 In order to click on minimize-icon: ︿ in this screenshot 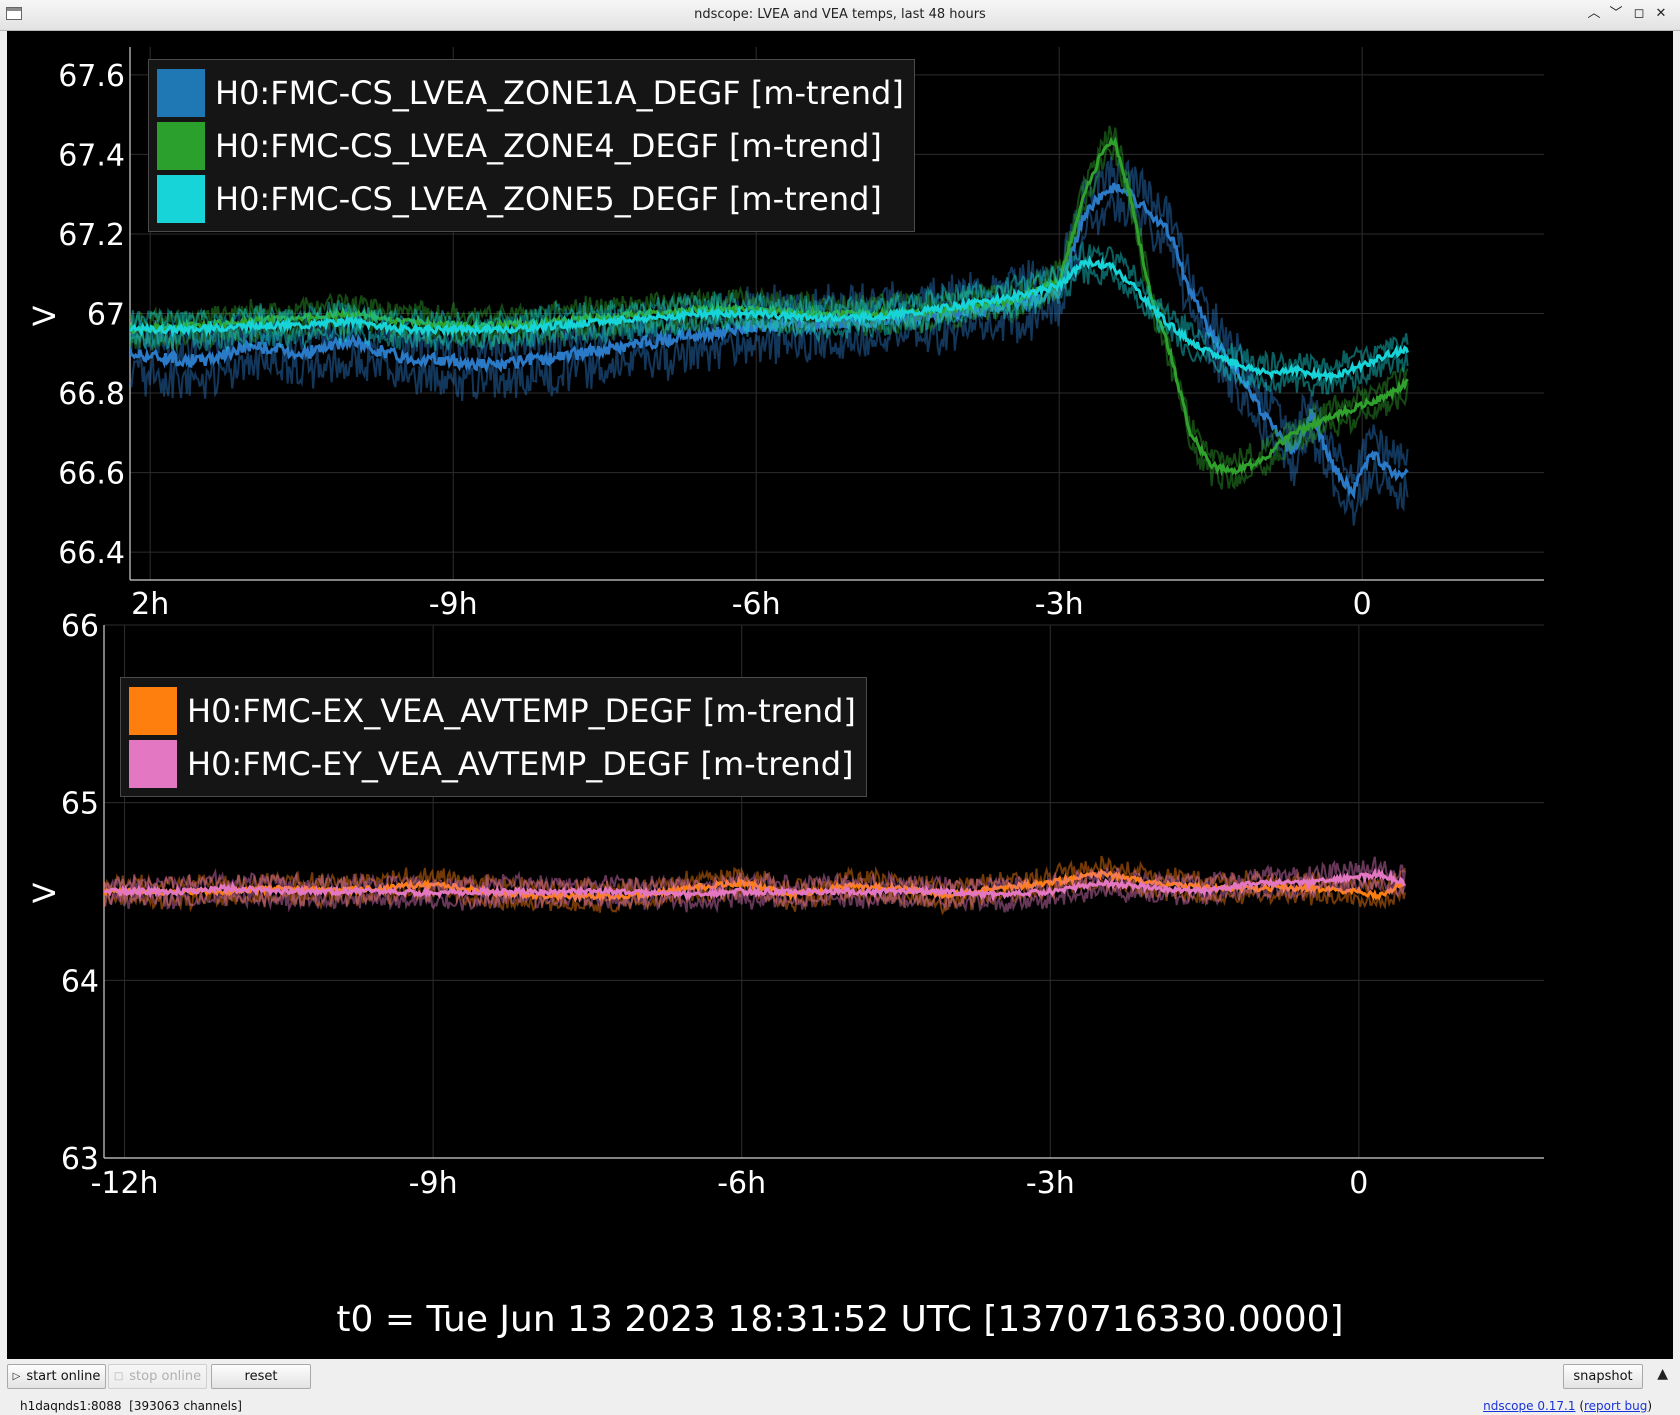, I will do `click(1594, 14)`.